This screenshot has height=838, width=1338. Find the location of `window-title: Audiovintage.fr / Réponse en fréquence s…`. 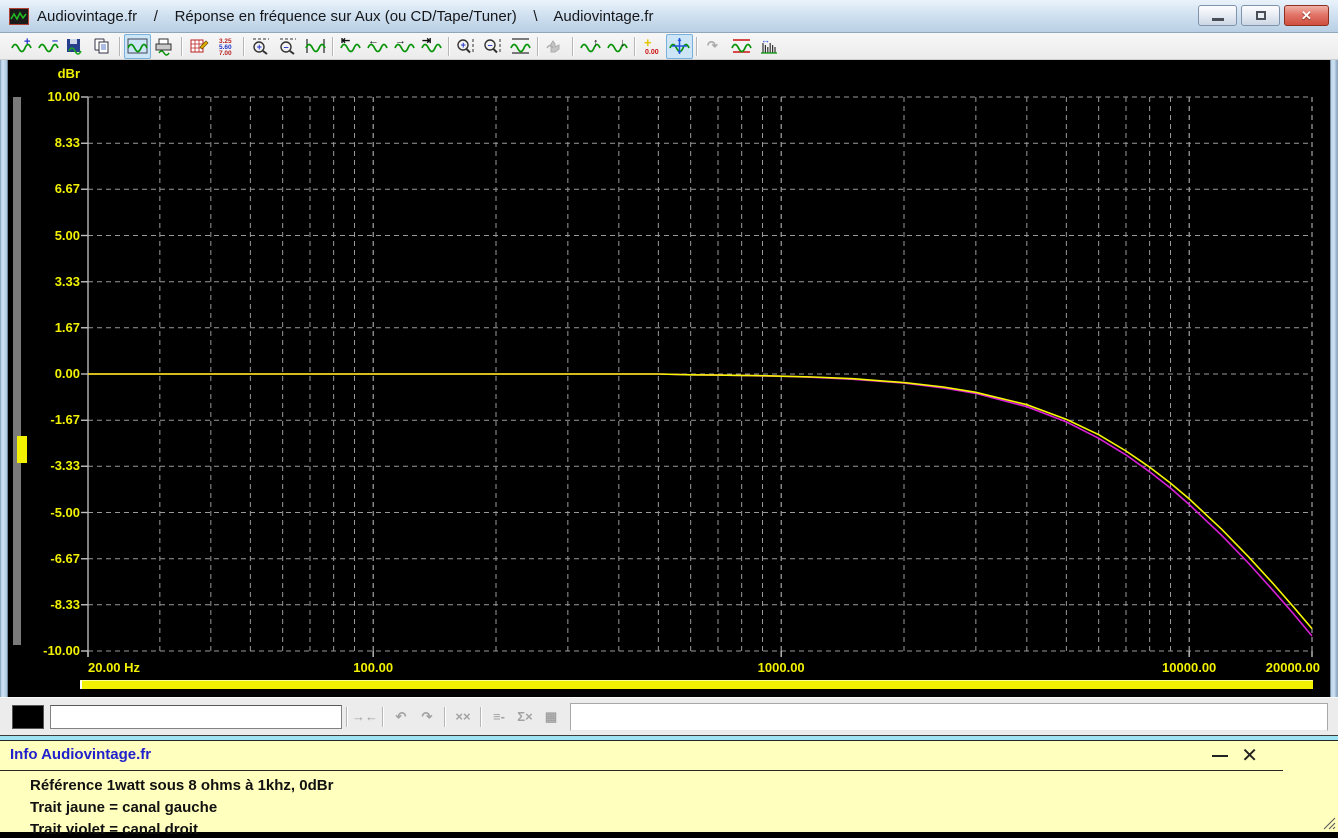

window-title: Audiovintage.fr / Réponse en fréquence s… is located at coordinates (345, 16).